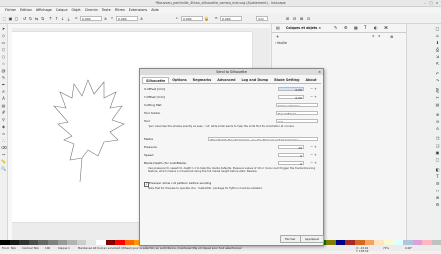  I want to click on align-tab-icon: ▦, so click(356, 27).